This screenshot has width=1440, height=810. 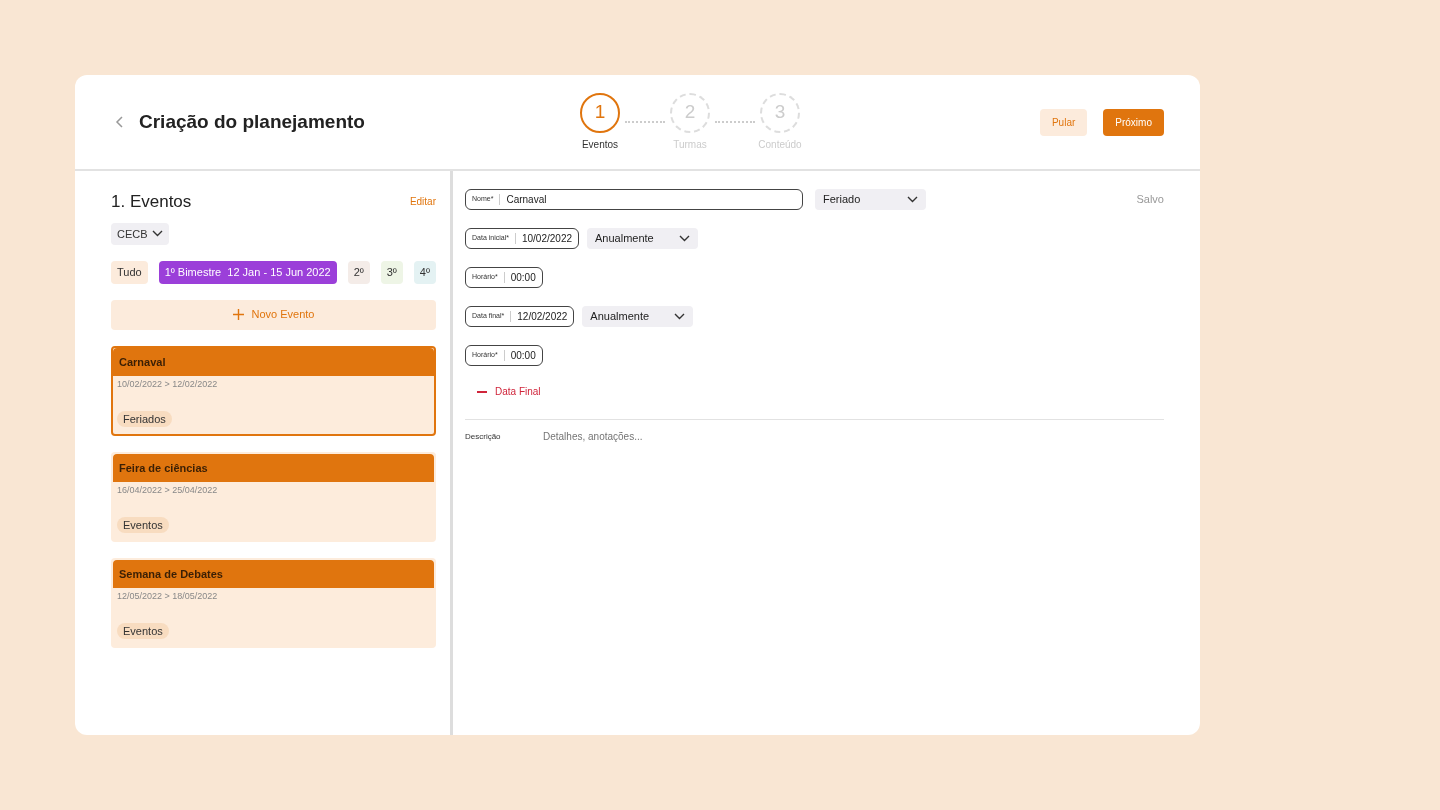 I want to click on event-card: Carnaval 10/02/2022 > 12/02/2022 Feriados, so click(x=273, y=390).